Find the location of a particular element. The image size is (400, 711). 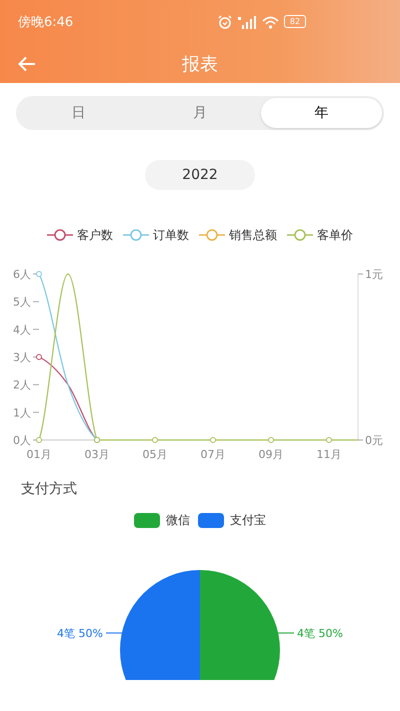

y-axis-label: 4人 is located at coordinates (22, 329).